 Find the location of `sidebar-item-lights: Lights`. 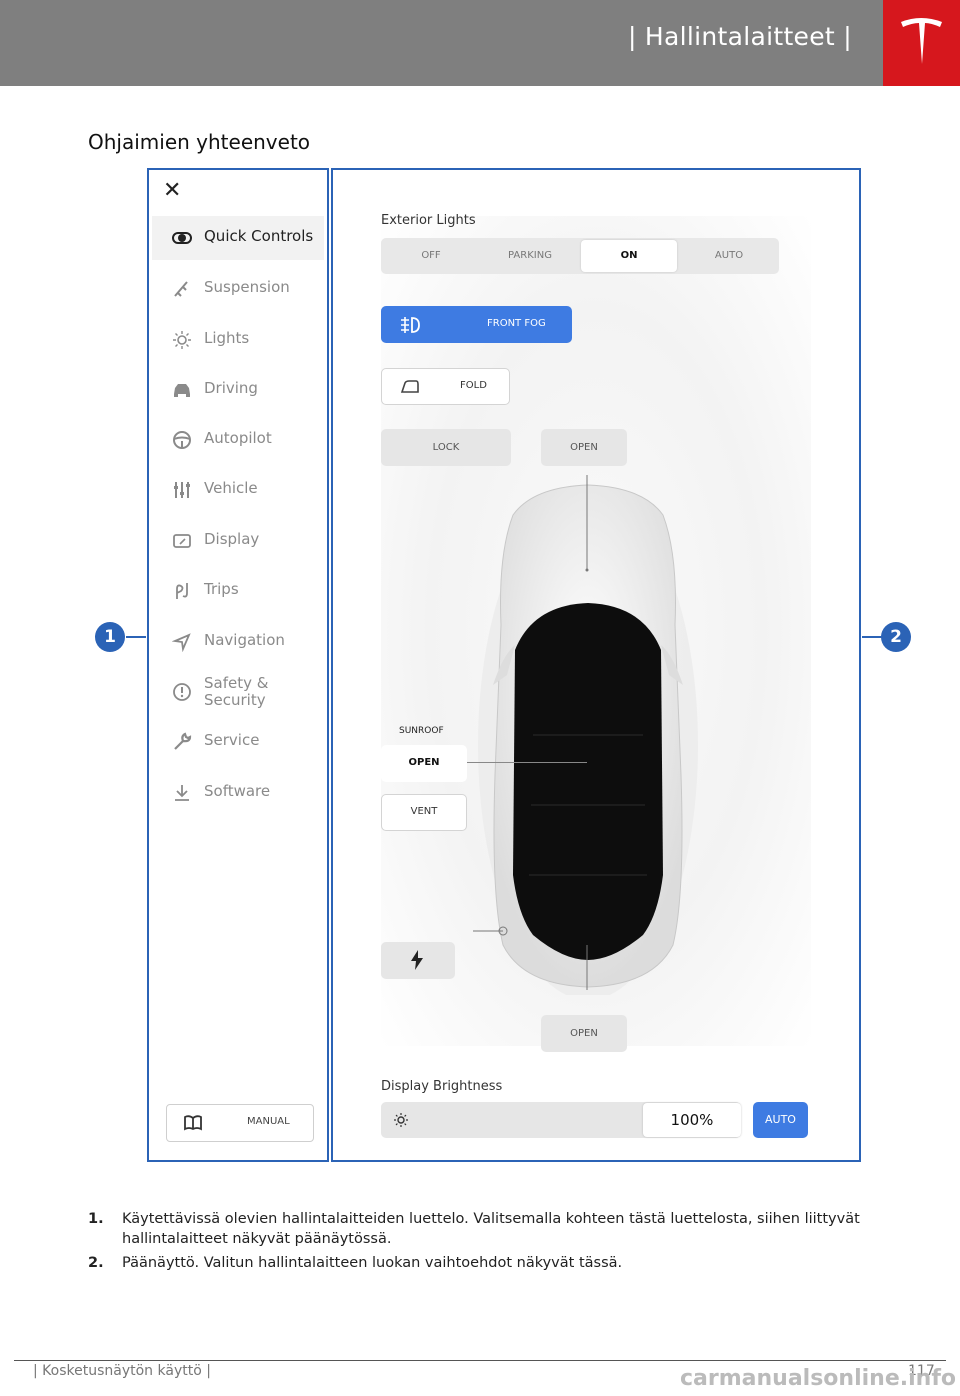

sidebar-item-lights: Lights is located at coordinates (238, 340).